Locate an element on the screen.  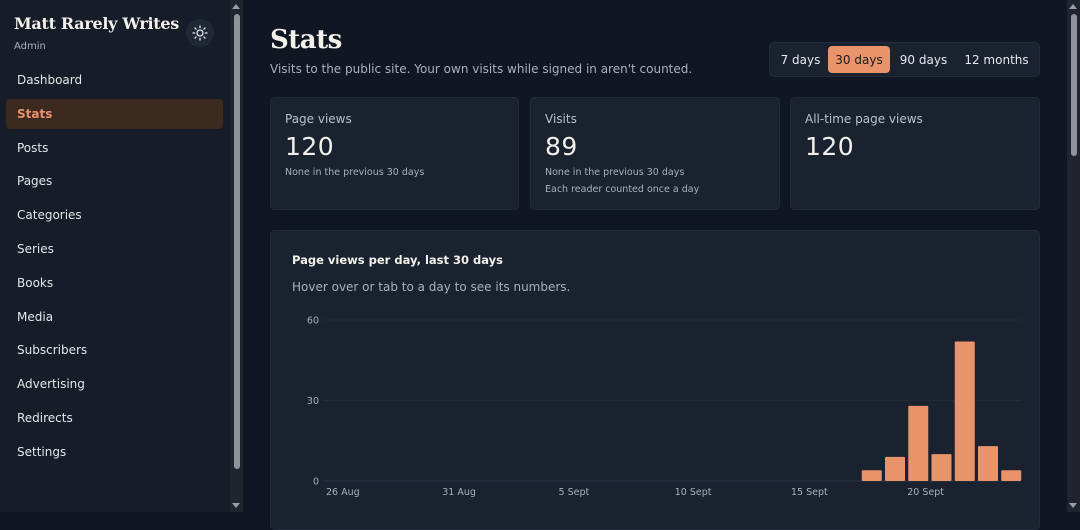
range-90-days-button: 90 days is located at coordinates (923, 59).